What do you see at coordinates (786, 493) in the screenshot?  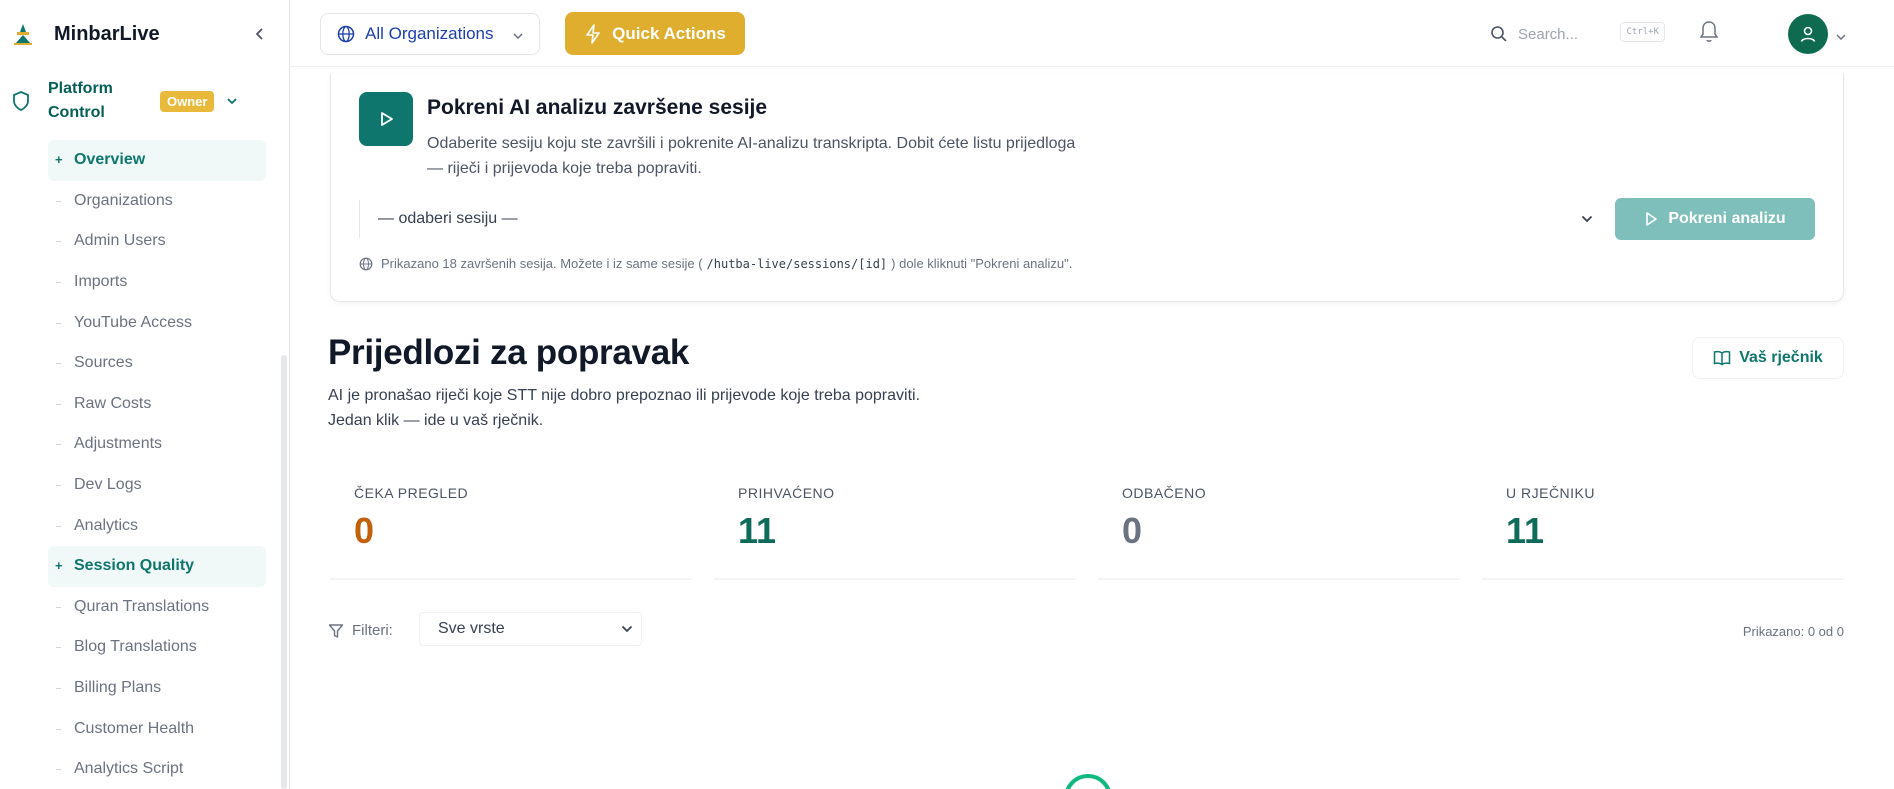 I see `stat-label: PRIHVAĆENO` at bounding box center [786, 493].